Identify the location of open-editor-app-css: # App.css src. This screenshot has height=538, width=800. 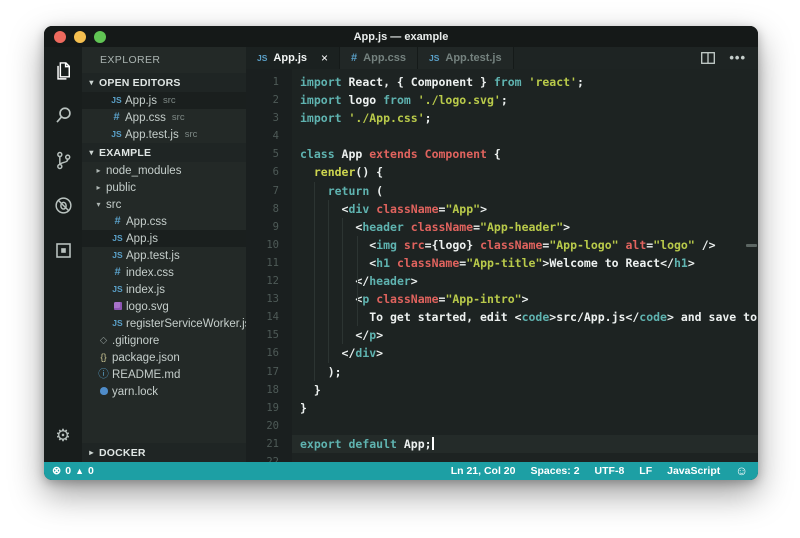
(164, 117).